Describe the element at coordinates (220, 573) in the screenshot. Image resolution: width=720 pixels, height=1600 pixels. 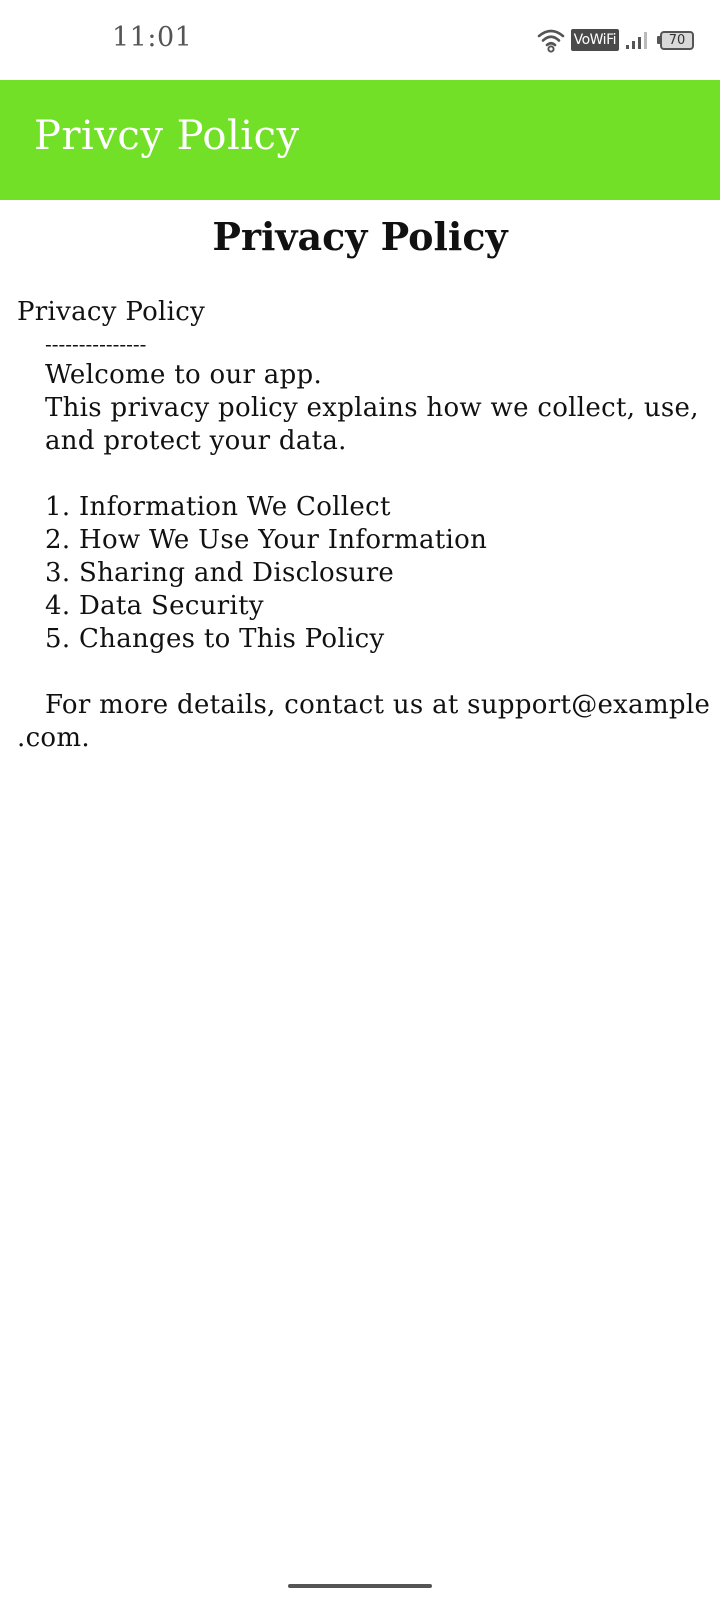
I see `section-item: 3. Sharing and Disclosure` at that location.